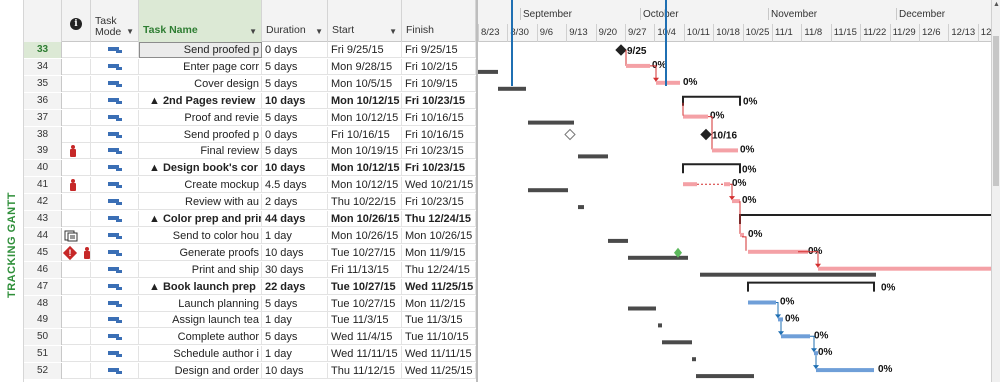 This screenshot has width=1000, height=382. Describe the element at coordinates (200, 117) in the screenshot. I see `task-name-cell: Proof and revie` at that location.